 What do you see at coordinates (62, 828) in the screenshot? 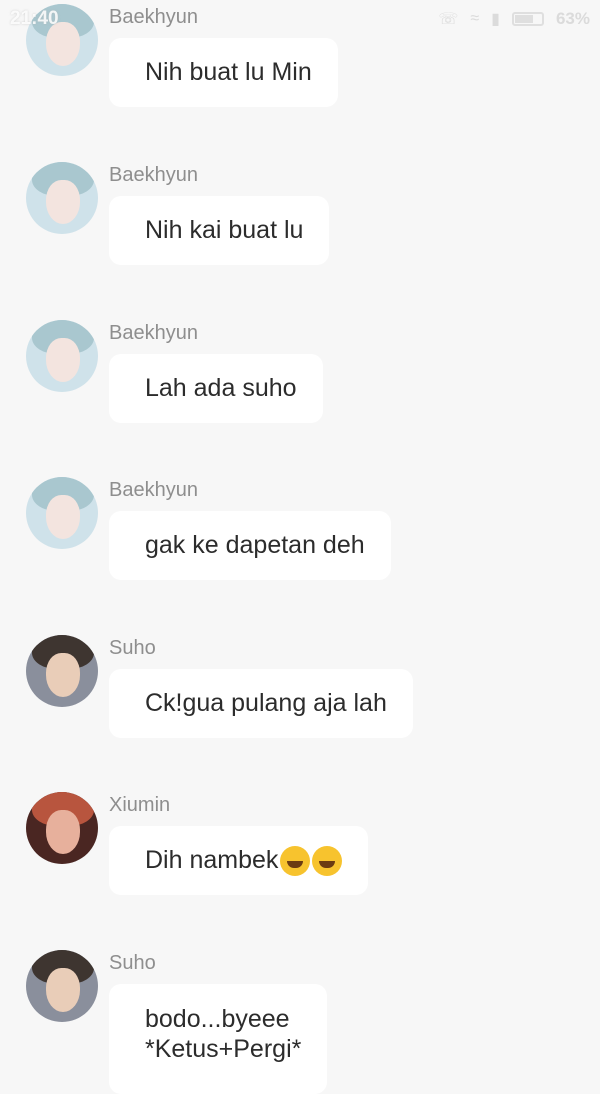
I see `avatar-xiumin` at bounding box center [62, 828].